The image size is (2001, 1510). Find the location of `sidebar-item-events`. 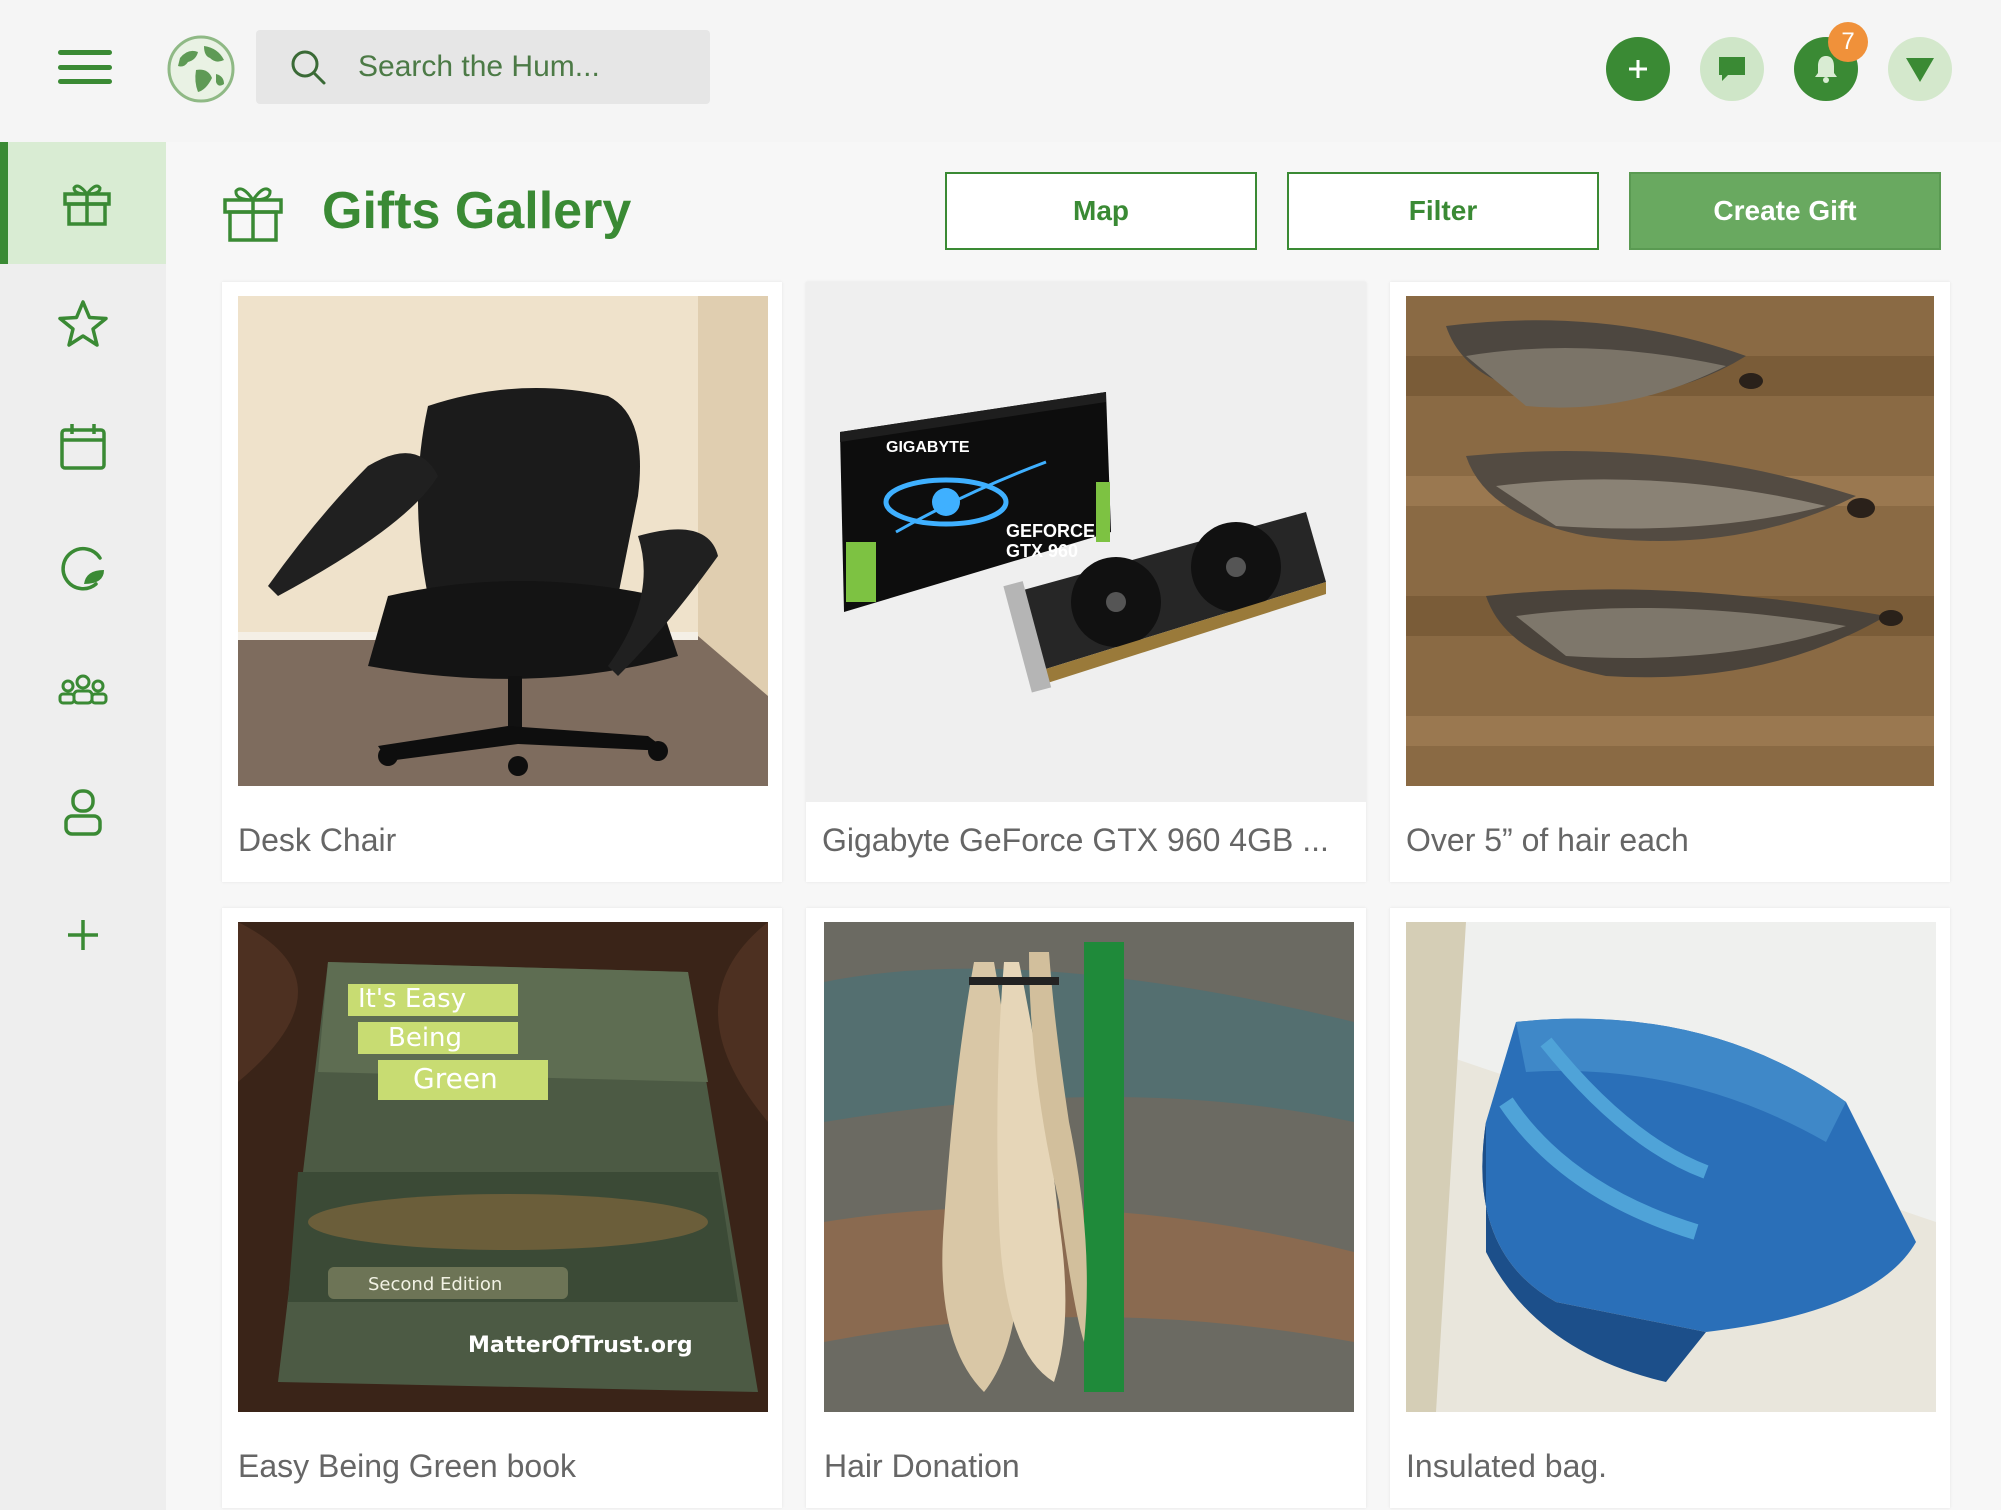

sidebar-item-events is located at coordinates (83, 447).